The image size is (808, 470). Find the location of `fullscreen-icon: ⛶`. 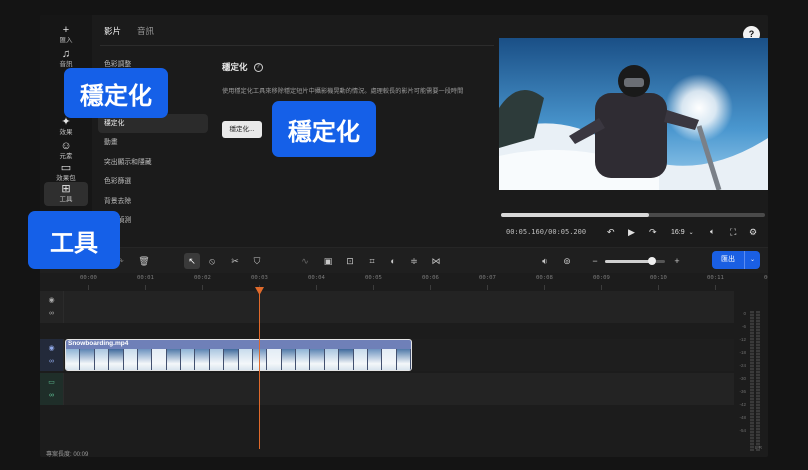

fullscreen-icon: ⛶ is located at coordinates (733, 232).